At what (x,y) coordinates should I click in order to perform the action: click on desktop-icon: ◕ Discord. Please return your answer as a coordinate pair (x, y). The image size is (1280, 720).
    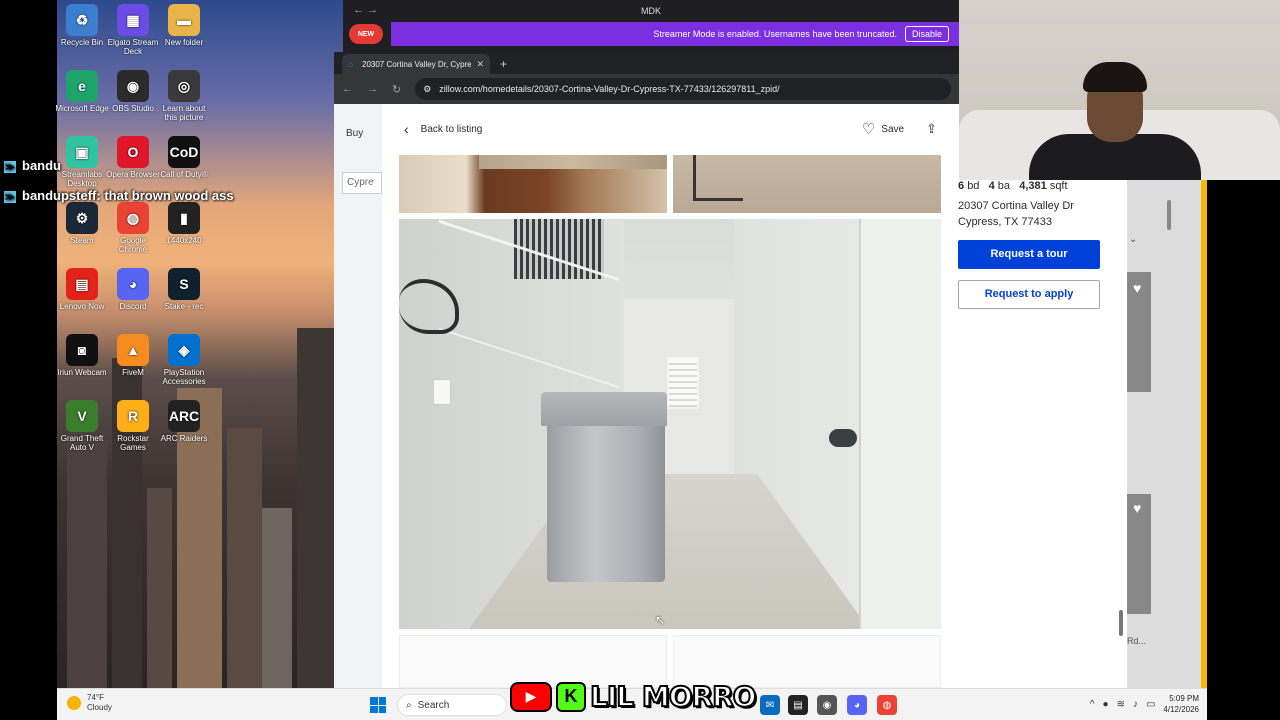
    Looking at the image, I should click on (133, 289).